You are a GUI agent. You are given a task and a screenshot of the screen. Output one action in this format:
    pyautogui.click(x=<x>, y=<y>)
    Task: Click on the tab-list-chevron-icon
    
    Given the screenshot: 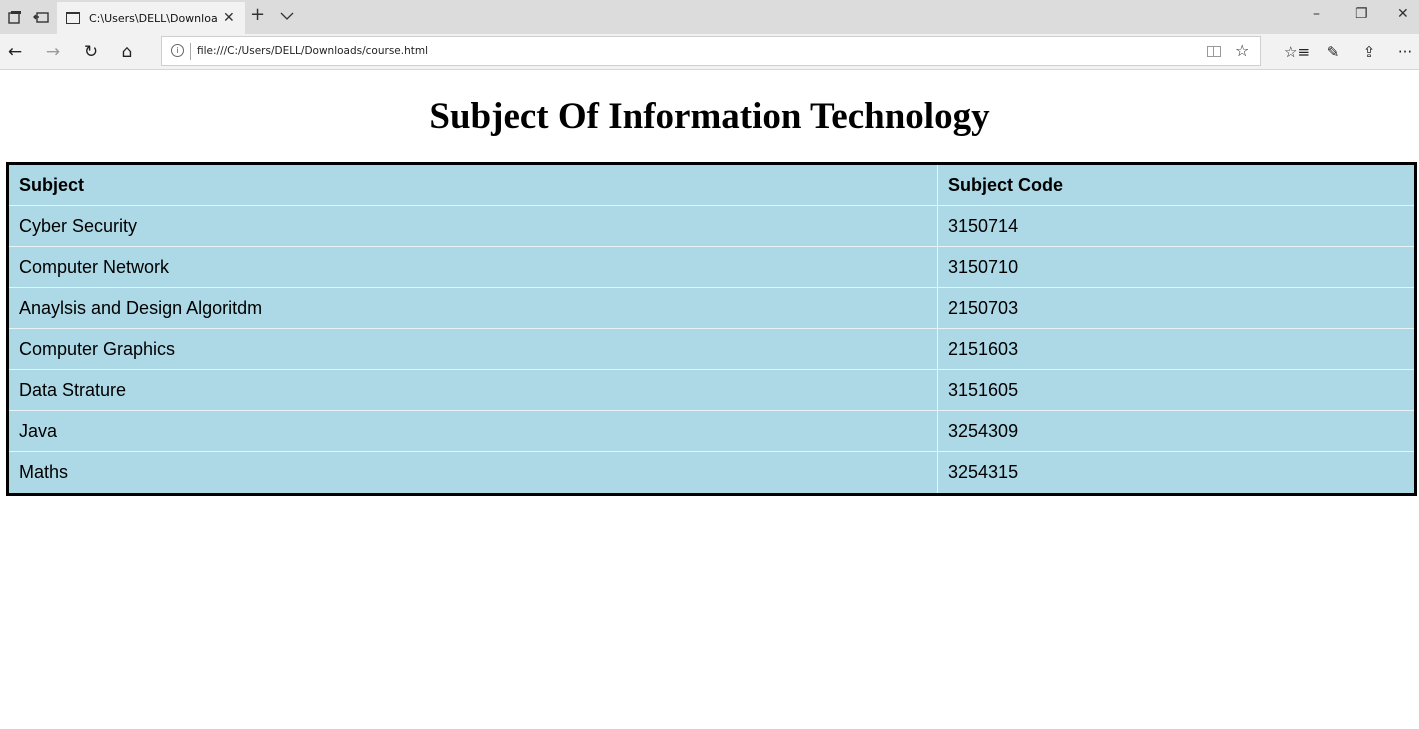 What is the action you would take?
    pyautogui.click(x=287, y=17)
    